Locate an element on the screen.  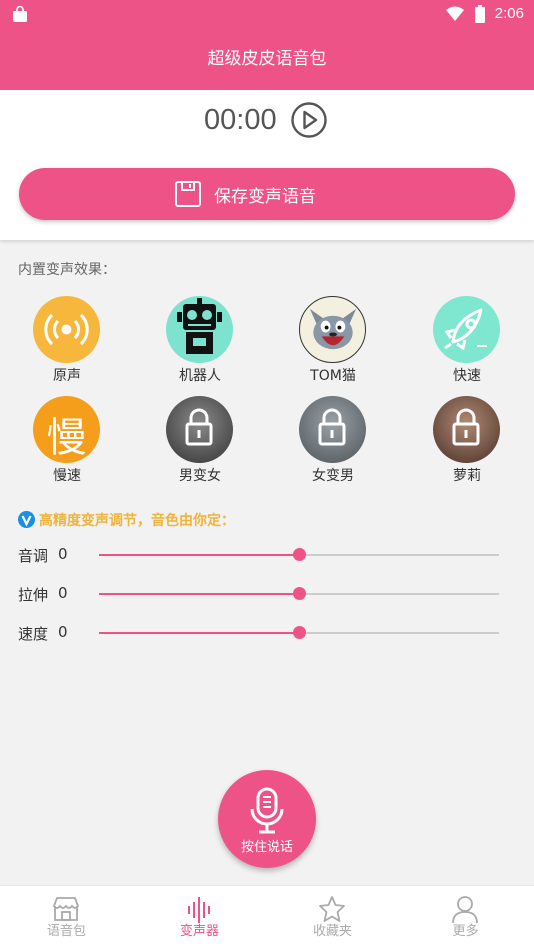
tuning-hint-text: 高精度变声调节，音色由你定： is located at coordinates (137, 521).